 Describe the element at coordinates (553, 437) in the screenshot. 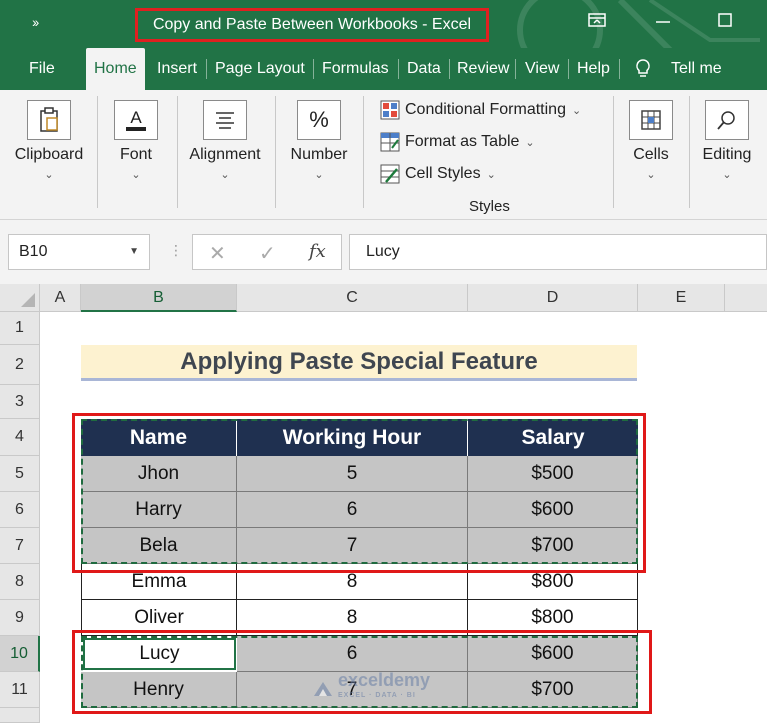

I see `table-header-salary: Salary` at that location.